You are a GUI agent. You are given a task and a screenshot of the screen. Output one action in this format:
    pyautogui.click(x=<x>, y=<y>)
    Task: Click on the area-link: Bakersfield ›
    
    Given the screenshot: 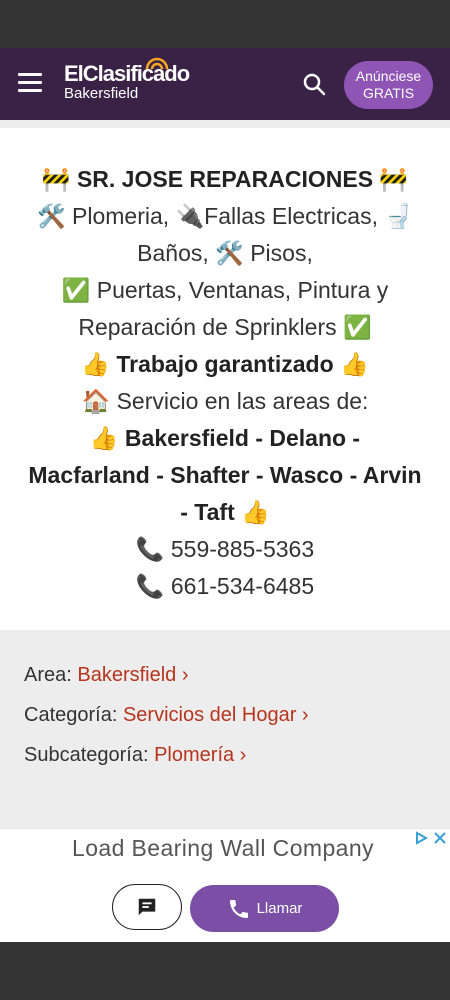 What is the action you would take?
    pyautogui.click(x=132, y=675)
    